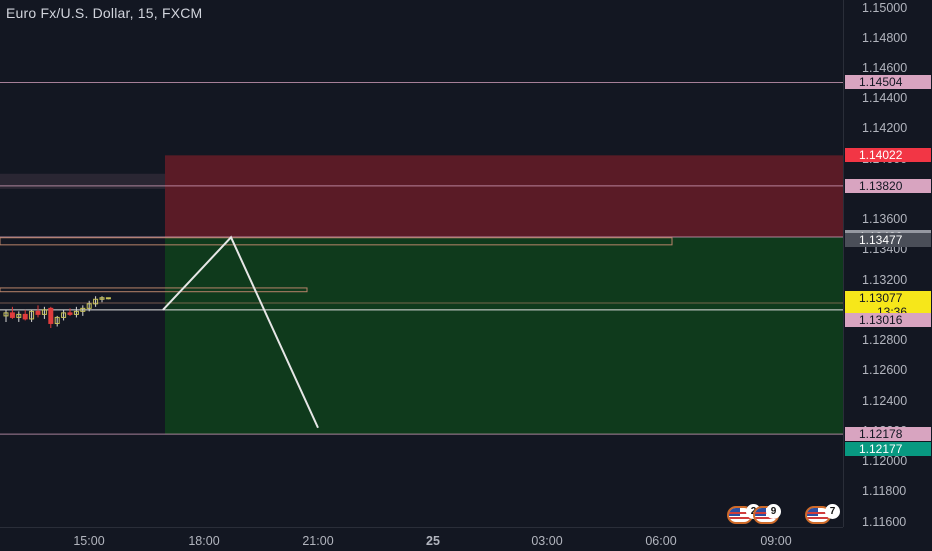  What do you see at coordinates (884, 521) in the screenshot?
I see `price-tick-label: 1.11600` at bounding box center [884, 521].